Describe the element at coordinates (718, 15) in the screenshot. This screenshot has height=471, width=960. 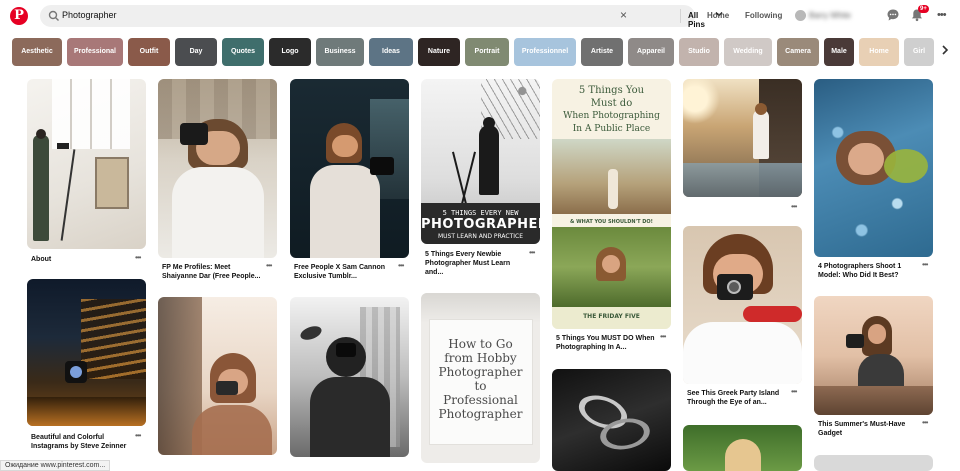
I see `nav-home-link: Home` at that location.